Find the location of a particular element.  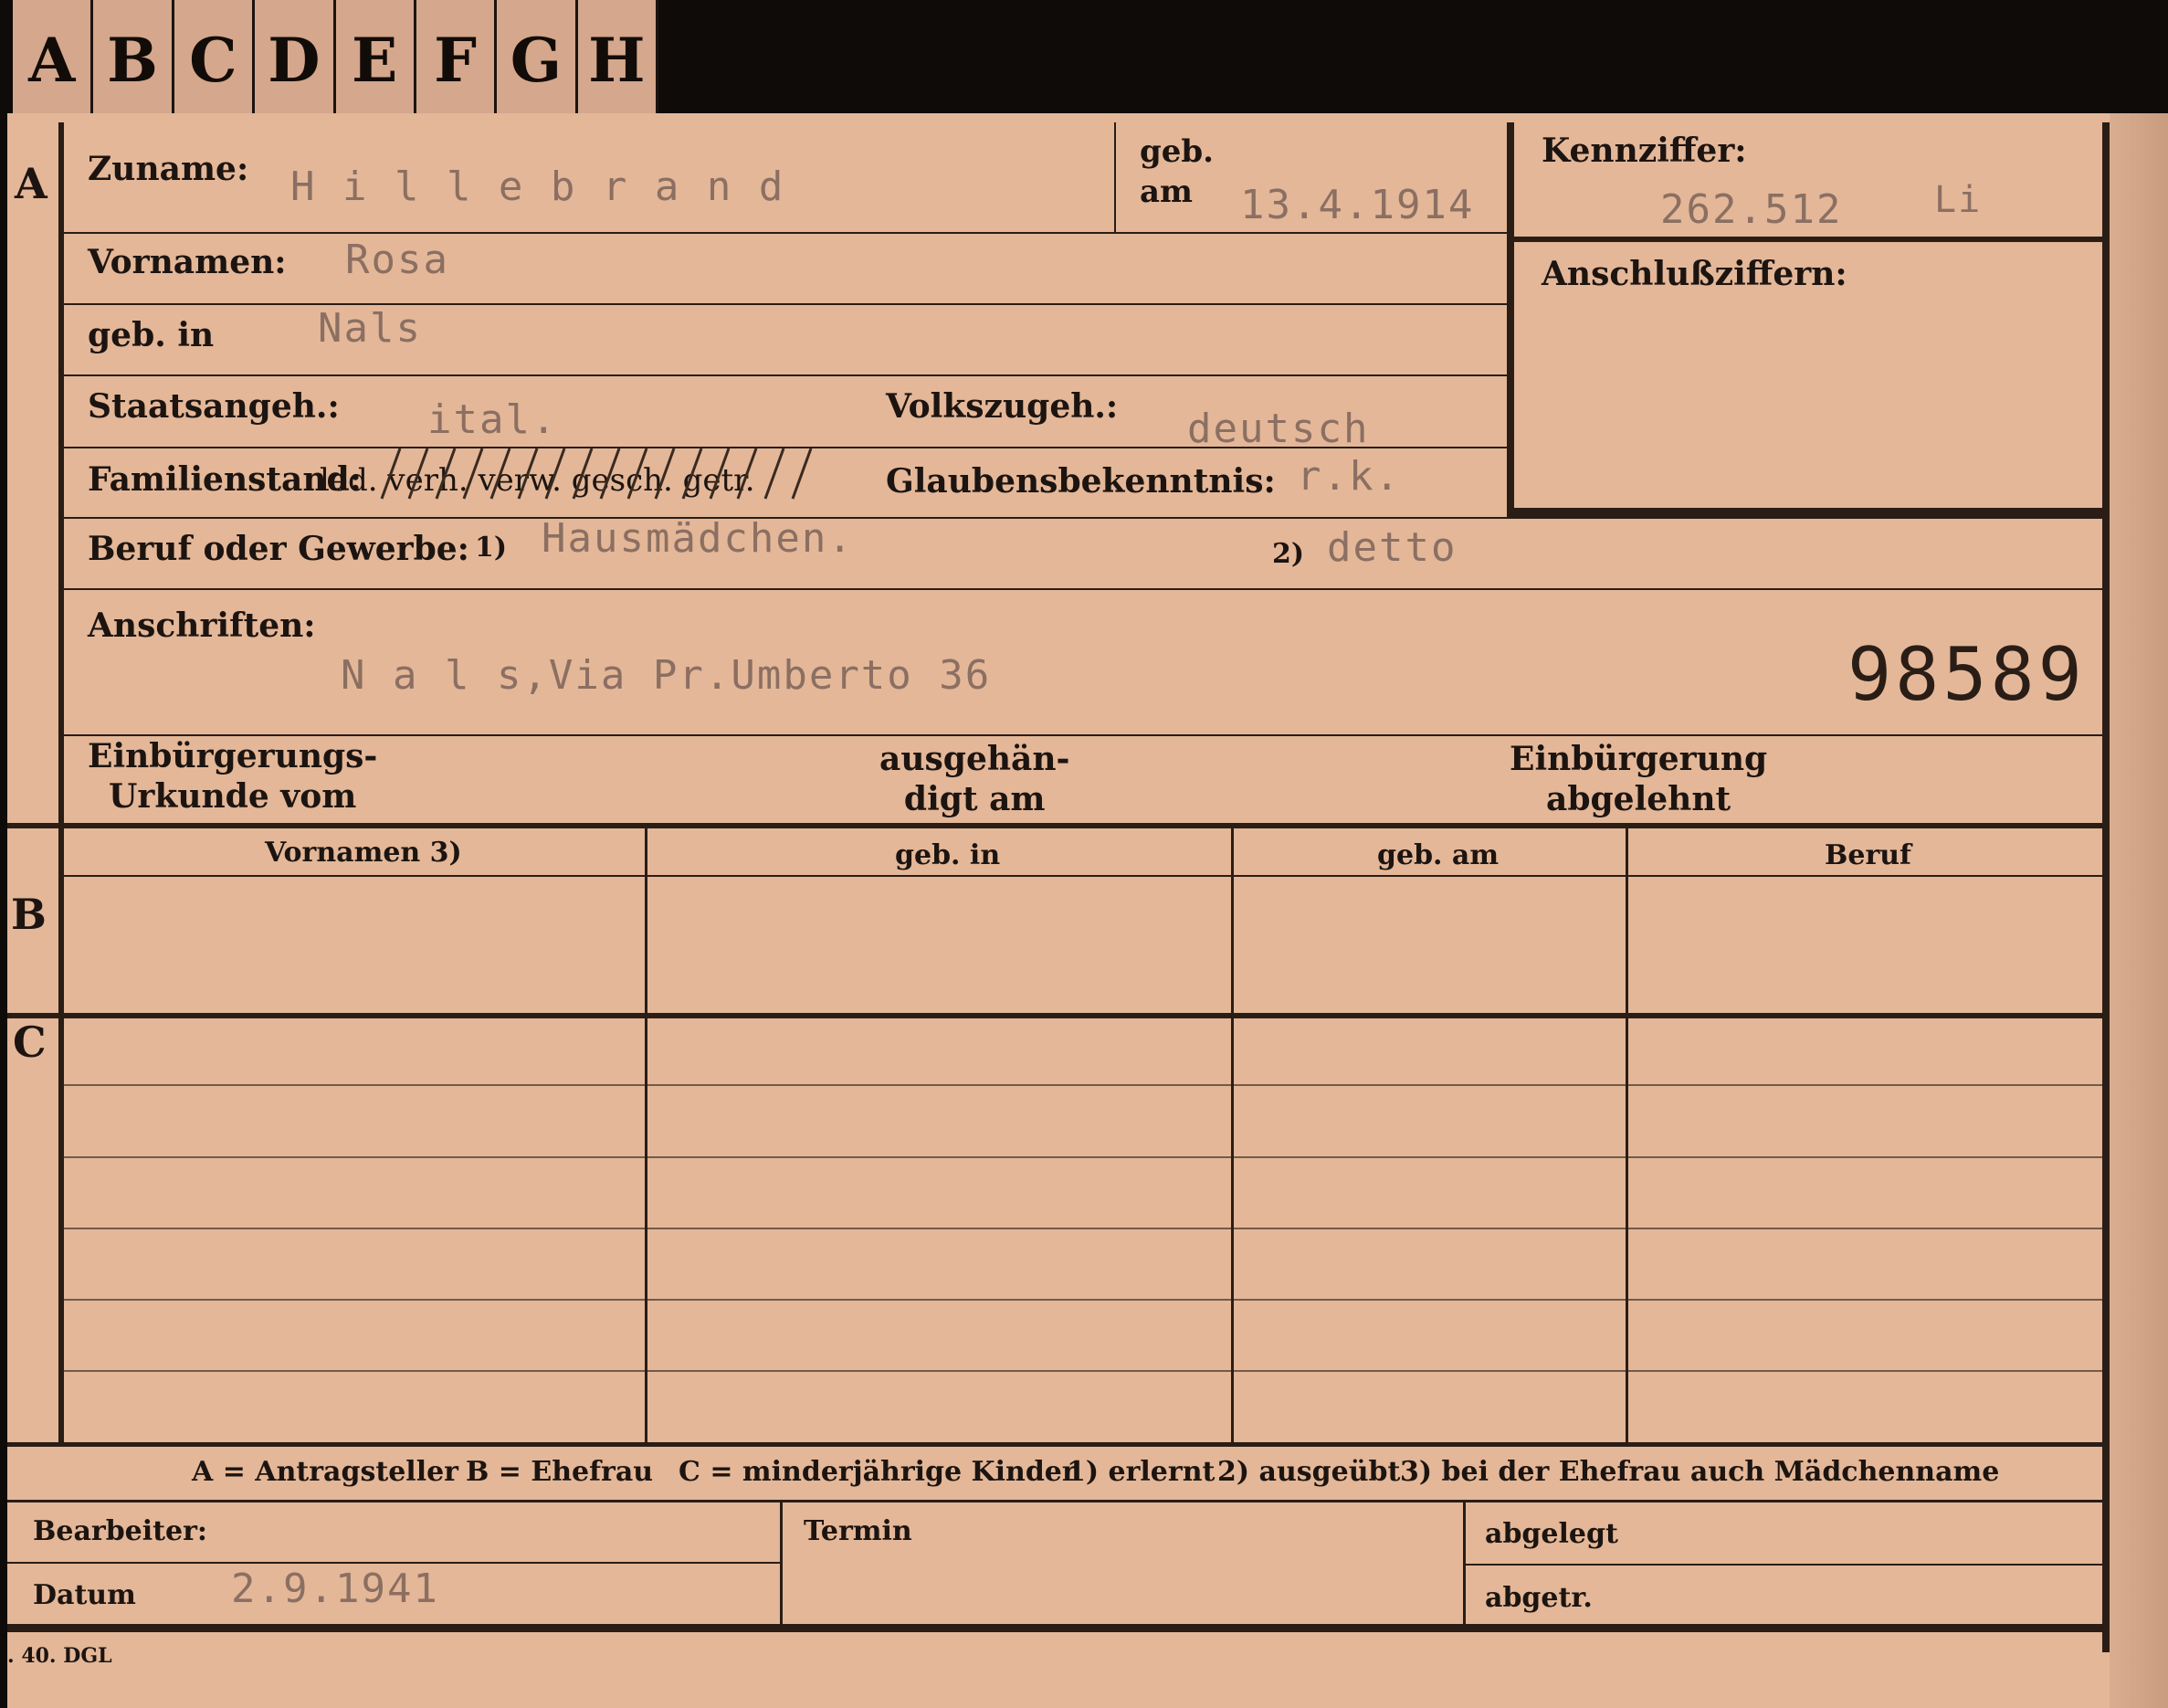

kennziffer-box-bottom is located at coordinates (1808, 512).